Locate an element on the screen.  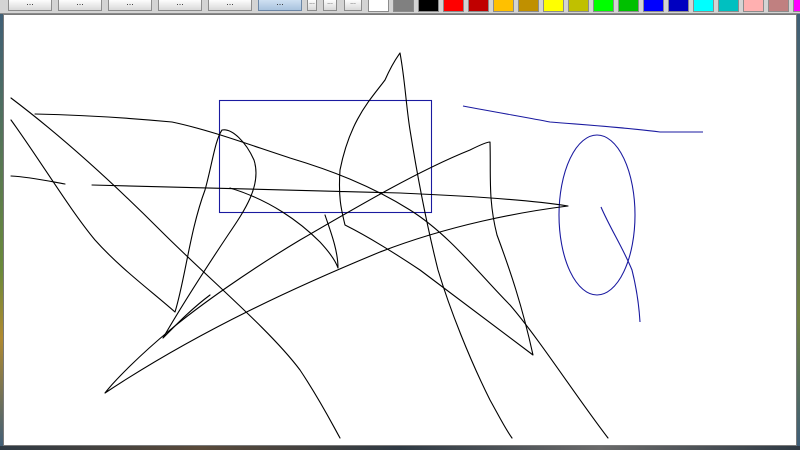
blue-line-stroke is located at coordinates (582, 119).